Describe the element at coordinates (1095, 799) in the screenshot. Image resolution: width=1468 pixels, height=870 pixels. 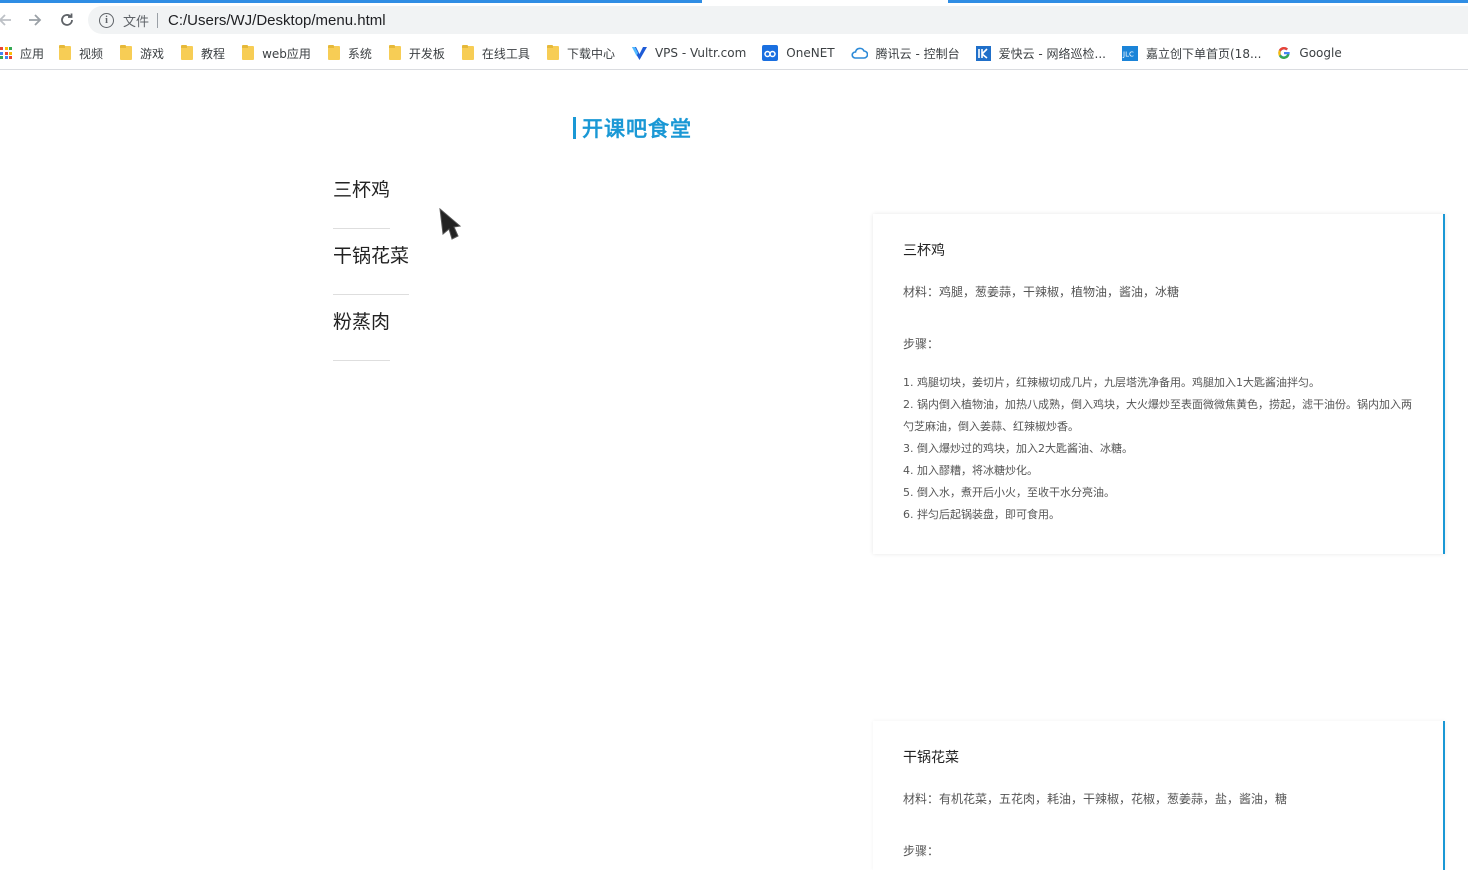
I see `recipe-materials: 材料：有机花菜，五花肉，耗油，干辣椒，花椒，葱姜蒜，盐，酱油，糖` at that location.